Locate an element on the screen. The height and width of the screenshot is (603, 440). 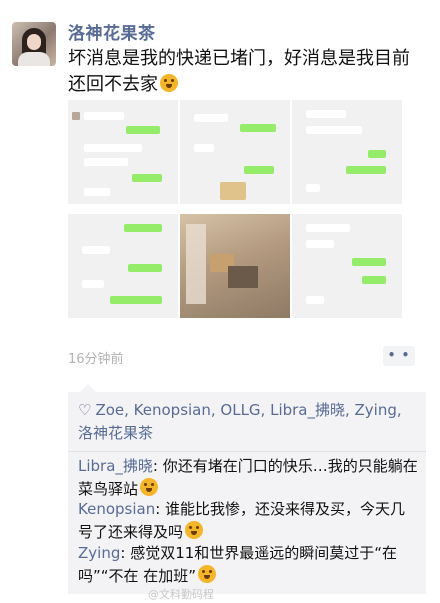
avatar-face is located at coordinates (34, 42).